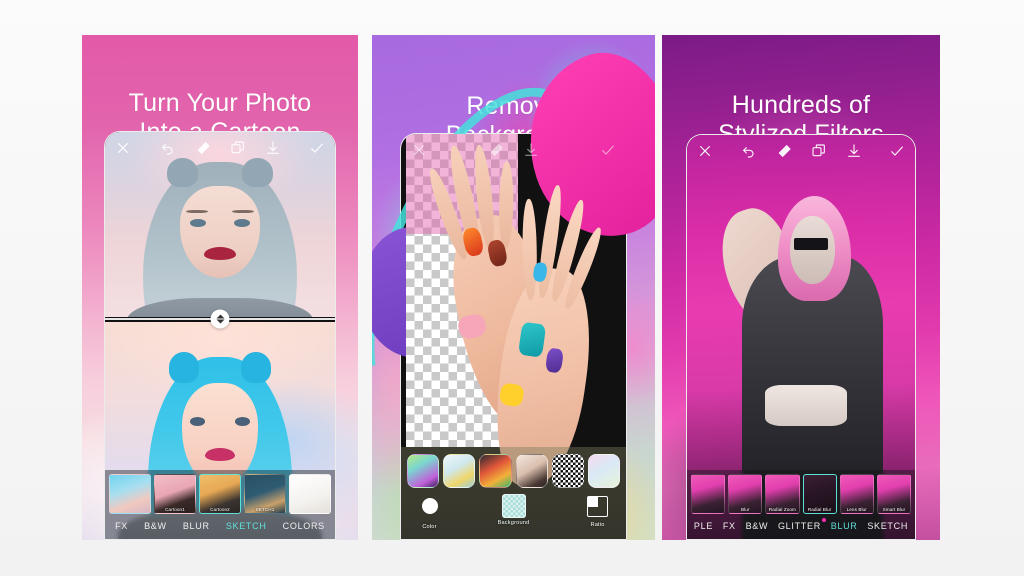 This screenshot has height=576, width=1024. I want to click on option-ratio: Ratio, so click(598, 512).